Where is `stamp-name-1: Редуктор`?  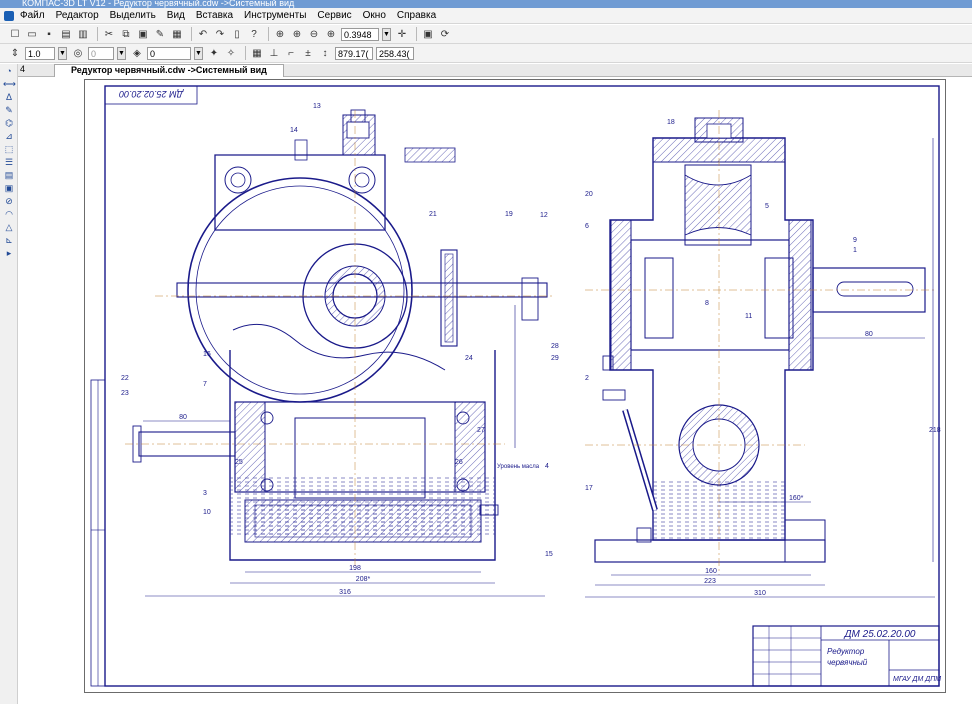 stamp-name-1: Редуктор is located at coordinates (846, 651).